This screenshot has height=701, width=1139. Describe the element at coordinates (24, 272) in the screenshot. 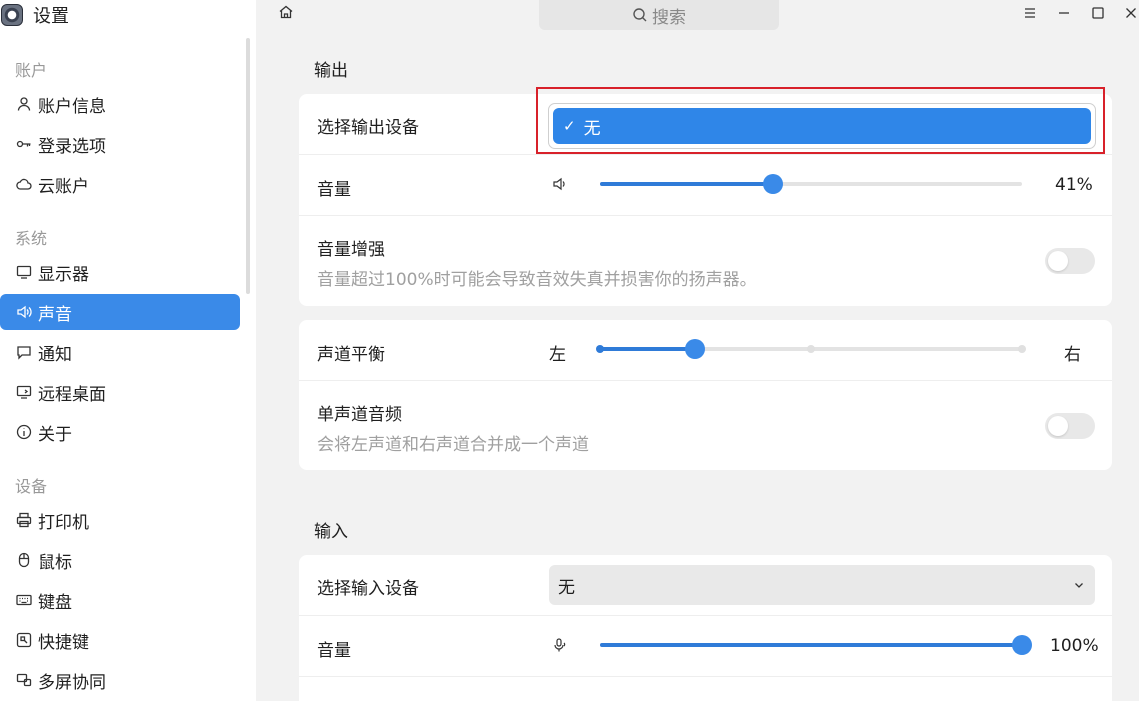

I see `monitor-icon` at that location.